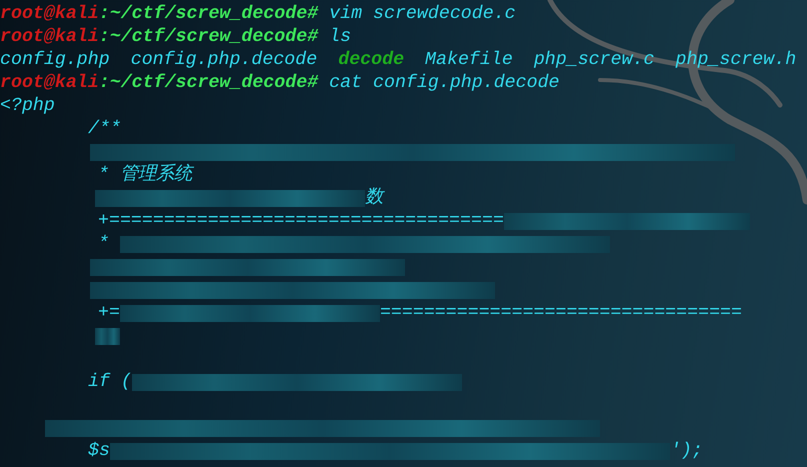  I want to click on file-name: php_screw.h, so click(736, 60).